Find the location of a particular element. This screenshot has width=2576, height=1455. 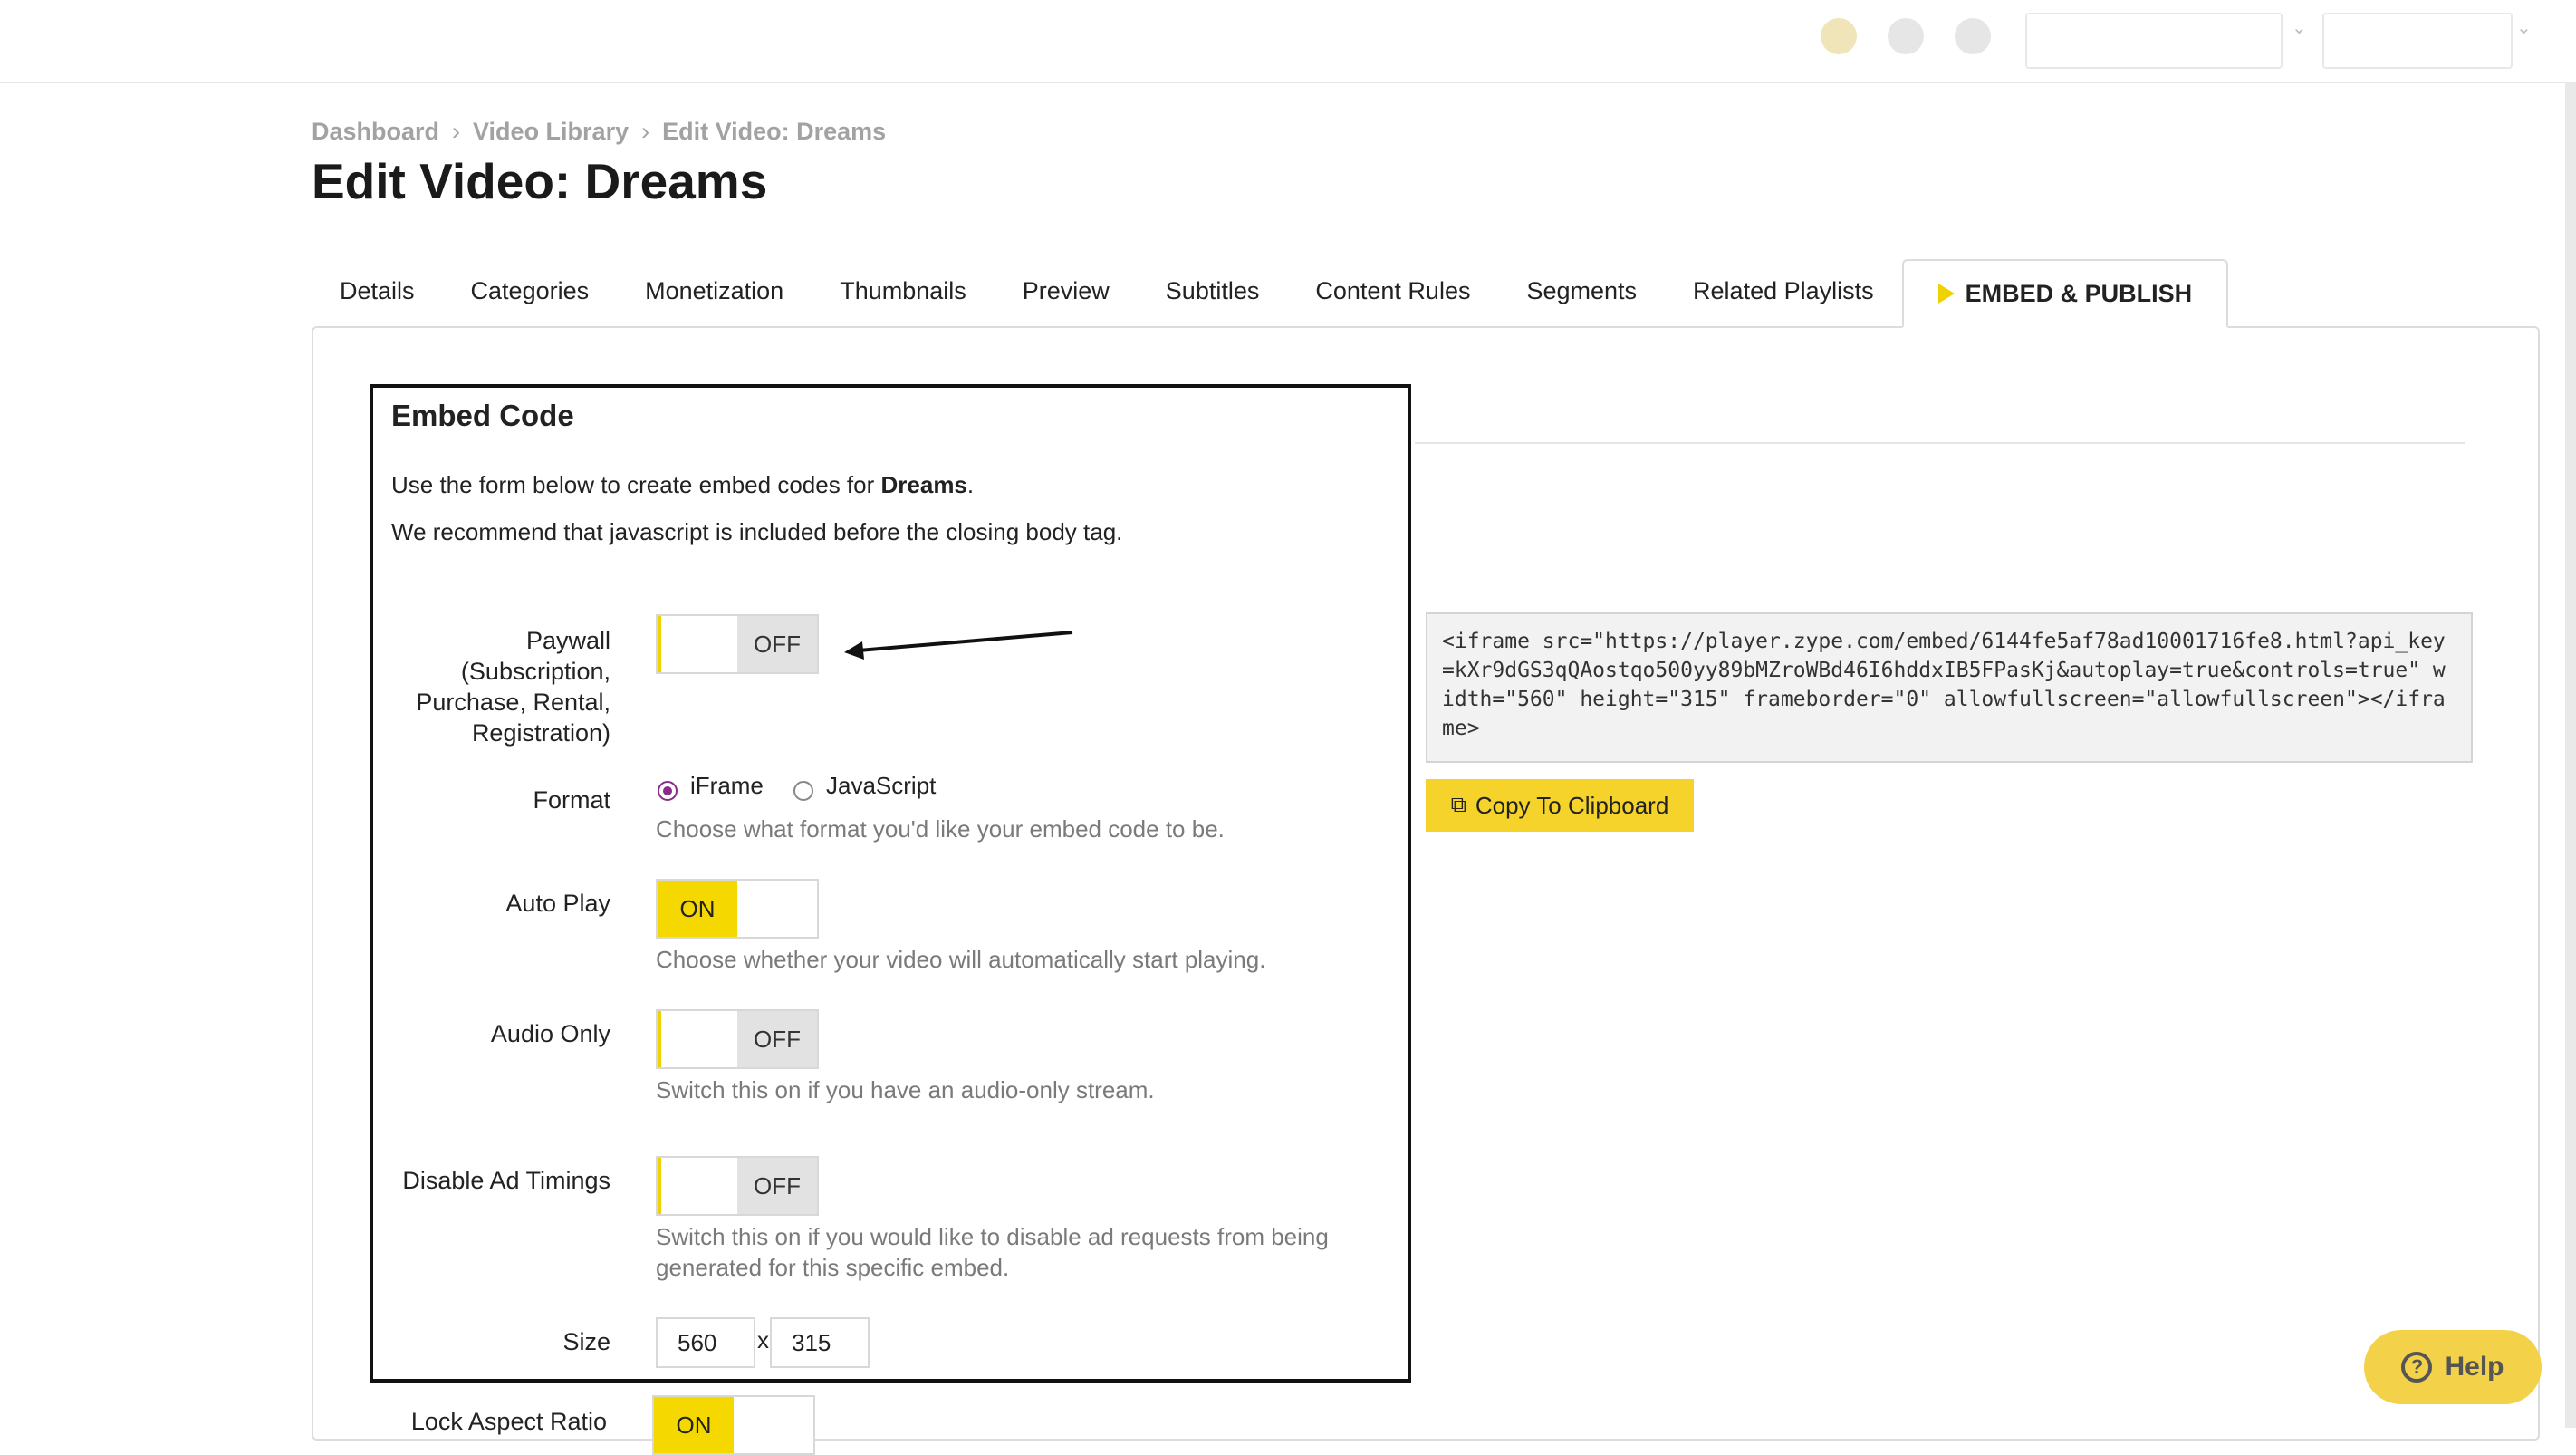

page-title: Edit Video: Dreams is located at coordinates (540, 181).